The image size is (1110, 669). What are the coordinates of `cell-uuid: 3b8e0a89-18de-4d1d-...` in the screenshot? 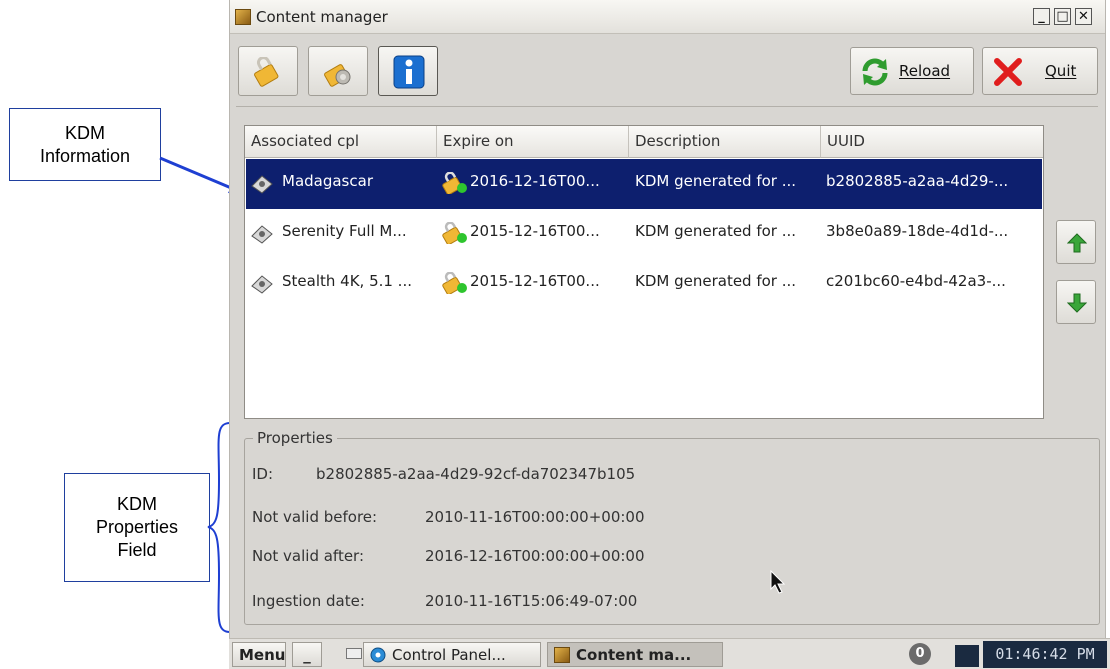 It's located at (917, 231).